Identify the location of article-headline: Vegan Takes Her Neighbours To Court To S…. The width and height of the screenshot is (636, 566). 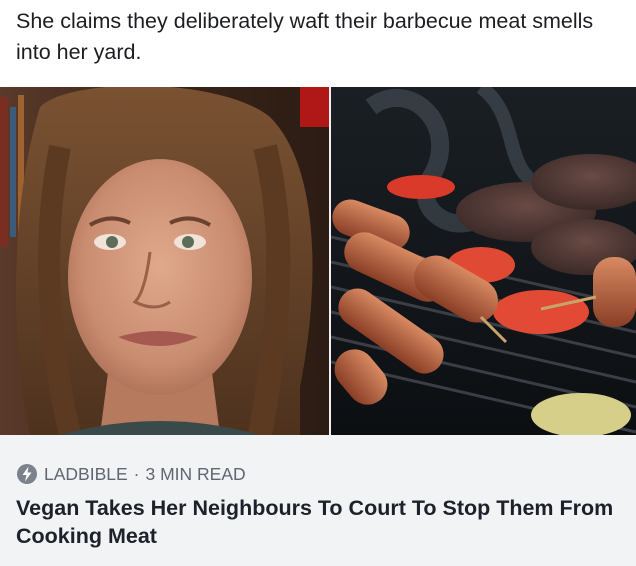
(316, 522).